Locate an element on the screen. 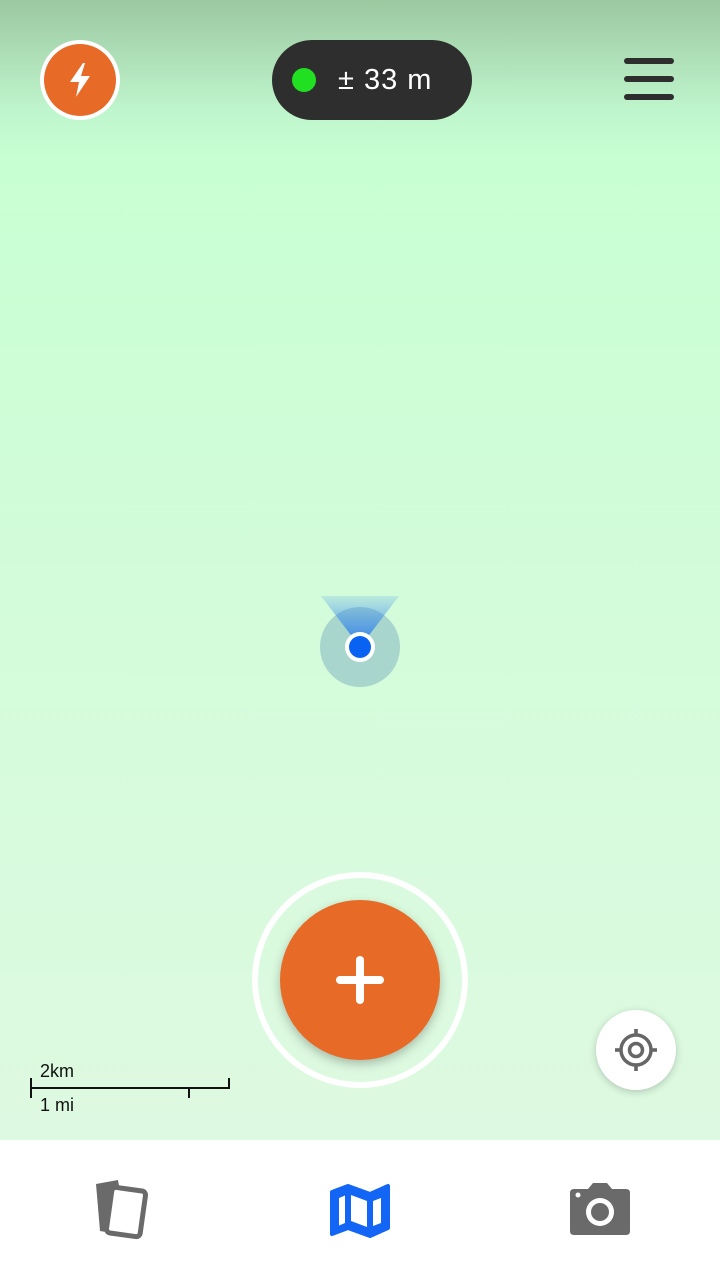  plus-icon is located at coordinates (360, 980).